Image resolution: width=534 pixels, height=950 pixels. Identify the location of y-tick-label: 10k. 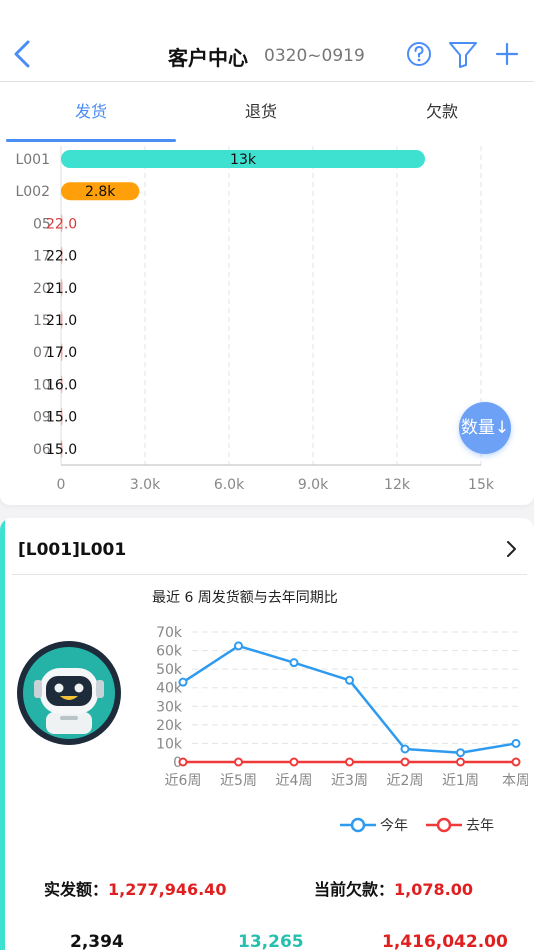
(169, 744).